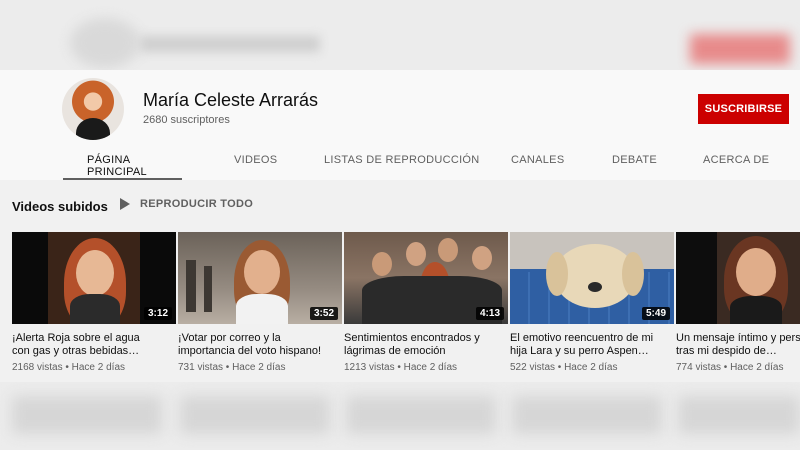 The width and height of the screenshot is (800, 450). What do you see at coordinates (186, 120) in the screenshot?
I see `subscriber-count: 2680 suscriptores` at bounding box center [186, 120].